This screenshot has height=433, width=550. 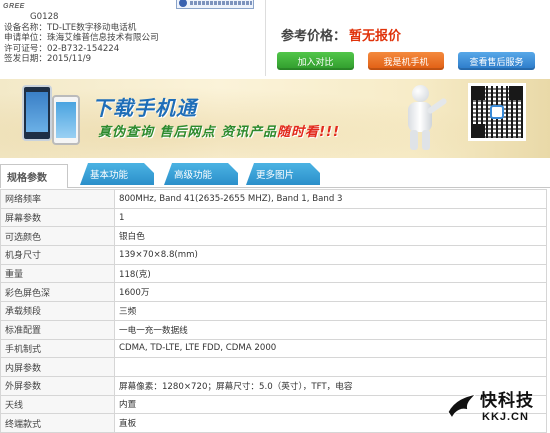 What do you see at coordinates (57, 273) in the screenshot?
I see `param-key: 重量` at bounding box center [57, 273].